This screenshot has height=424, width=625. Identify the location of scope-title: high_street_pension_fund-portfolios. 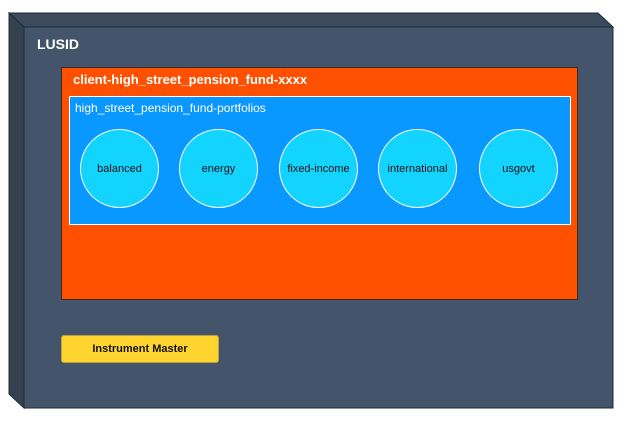
(170, 108).